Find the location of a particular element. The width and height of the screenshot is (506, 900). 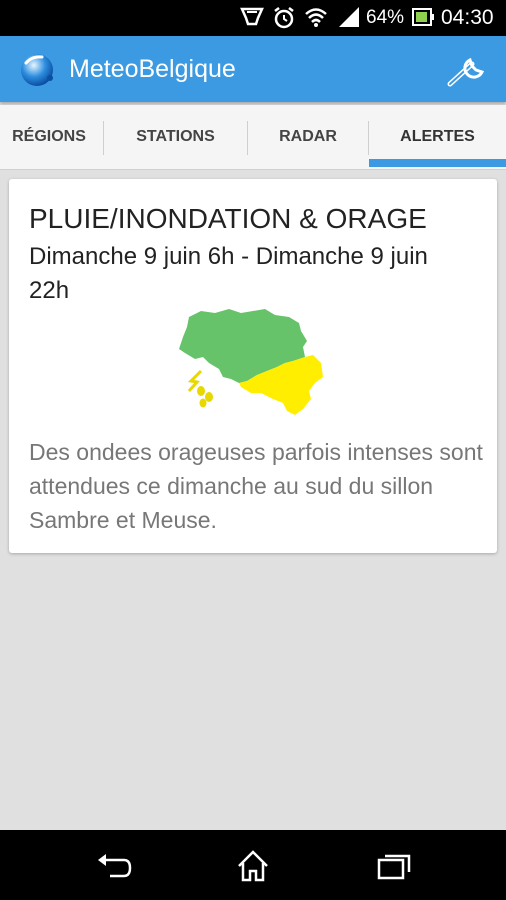

active-tab-indicator is located at coordinates (437, 163).